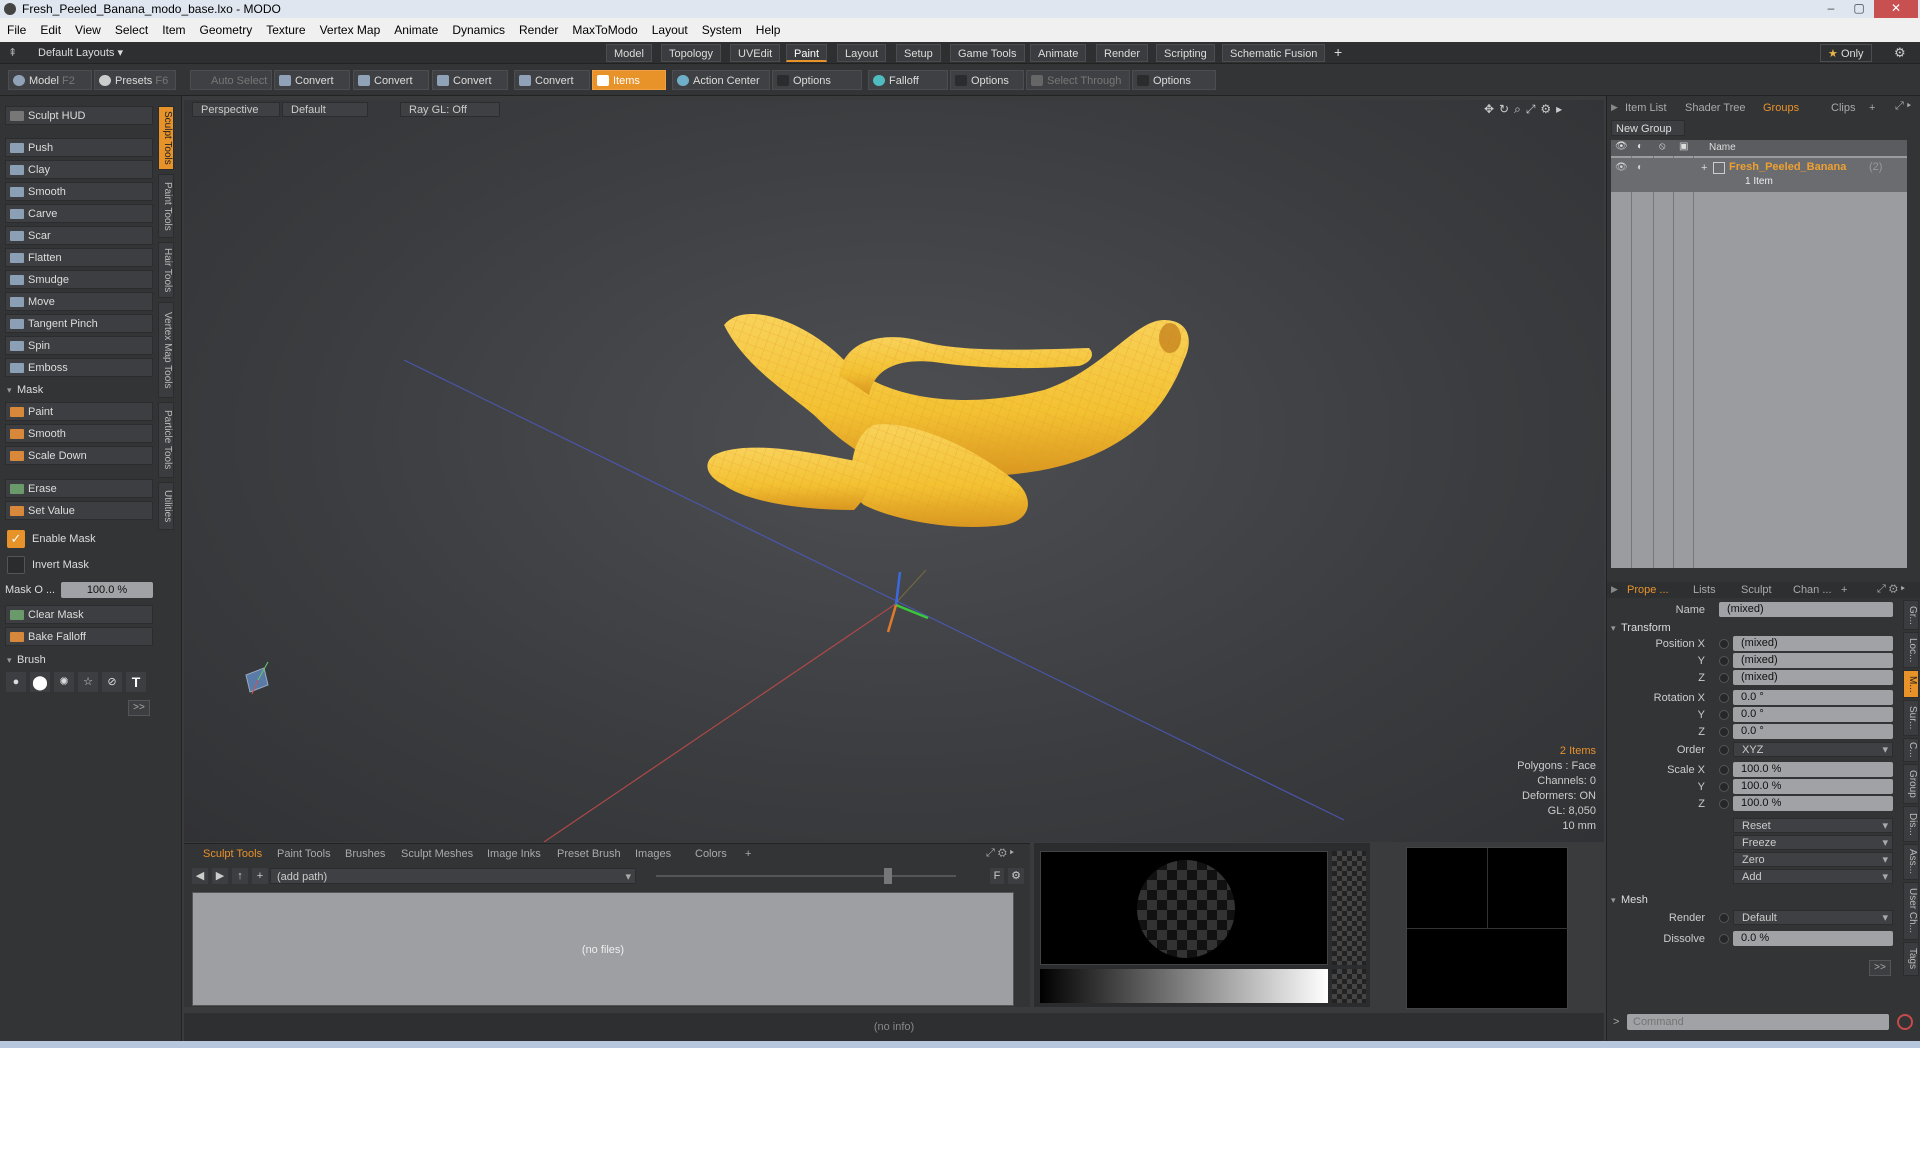 This screenshot has width=1920, height=1158. I want to click on up-folder-icon: ↑, so click(240, 876).